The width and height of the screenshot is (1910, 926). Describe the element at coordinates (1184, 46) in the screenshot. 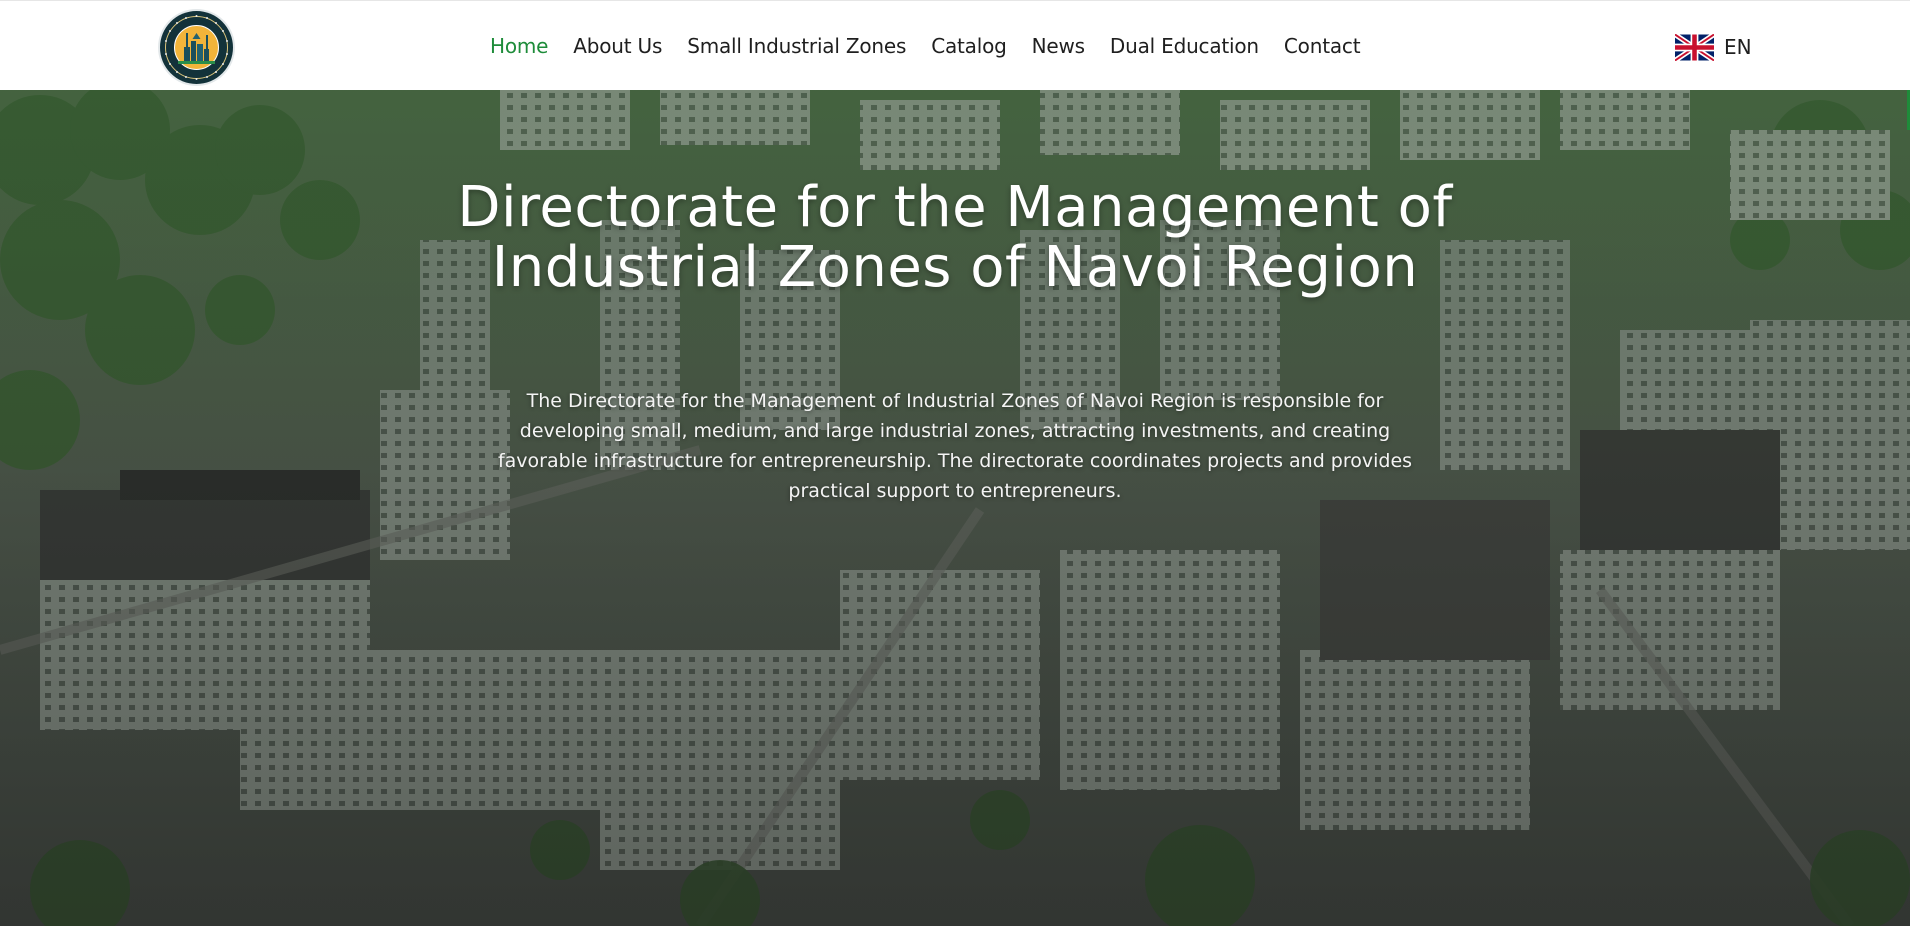

I see `nav-dual-education-link: Dual Education` at that location.